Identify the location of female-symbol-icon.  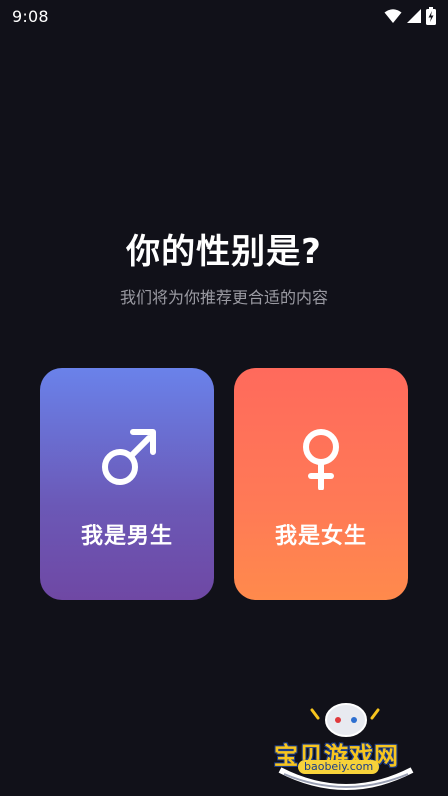
(321, 459).